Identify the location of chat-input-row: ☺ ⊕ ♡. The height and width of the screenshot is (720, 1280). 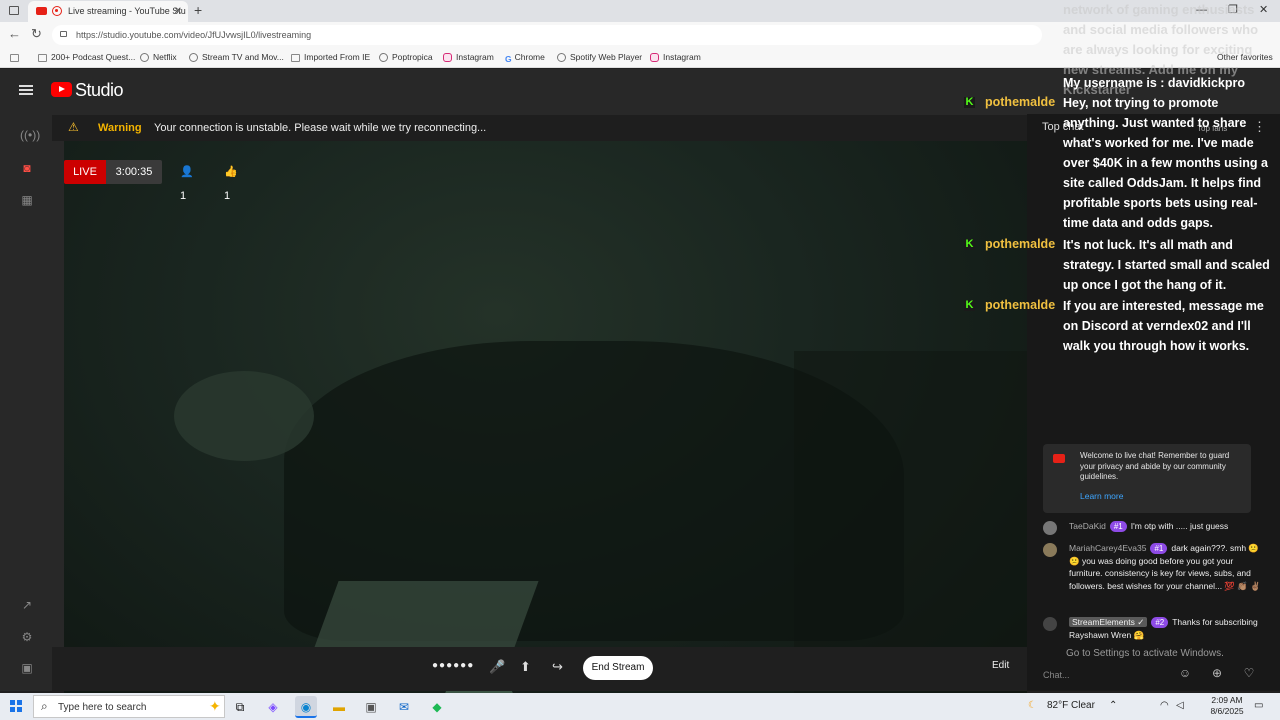
(1153, 675).